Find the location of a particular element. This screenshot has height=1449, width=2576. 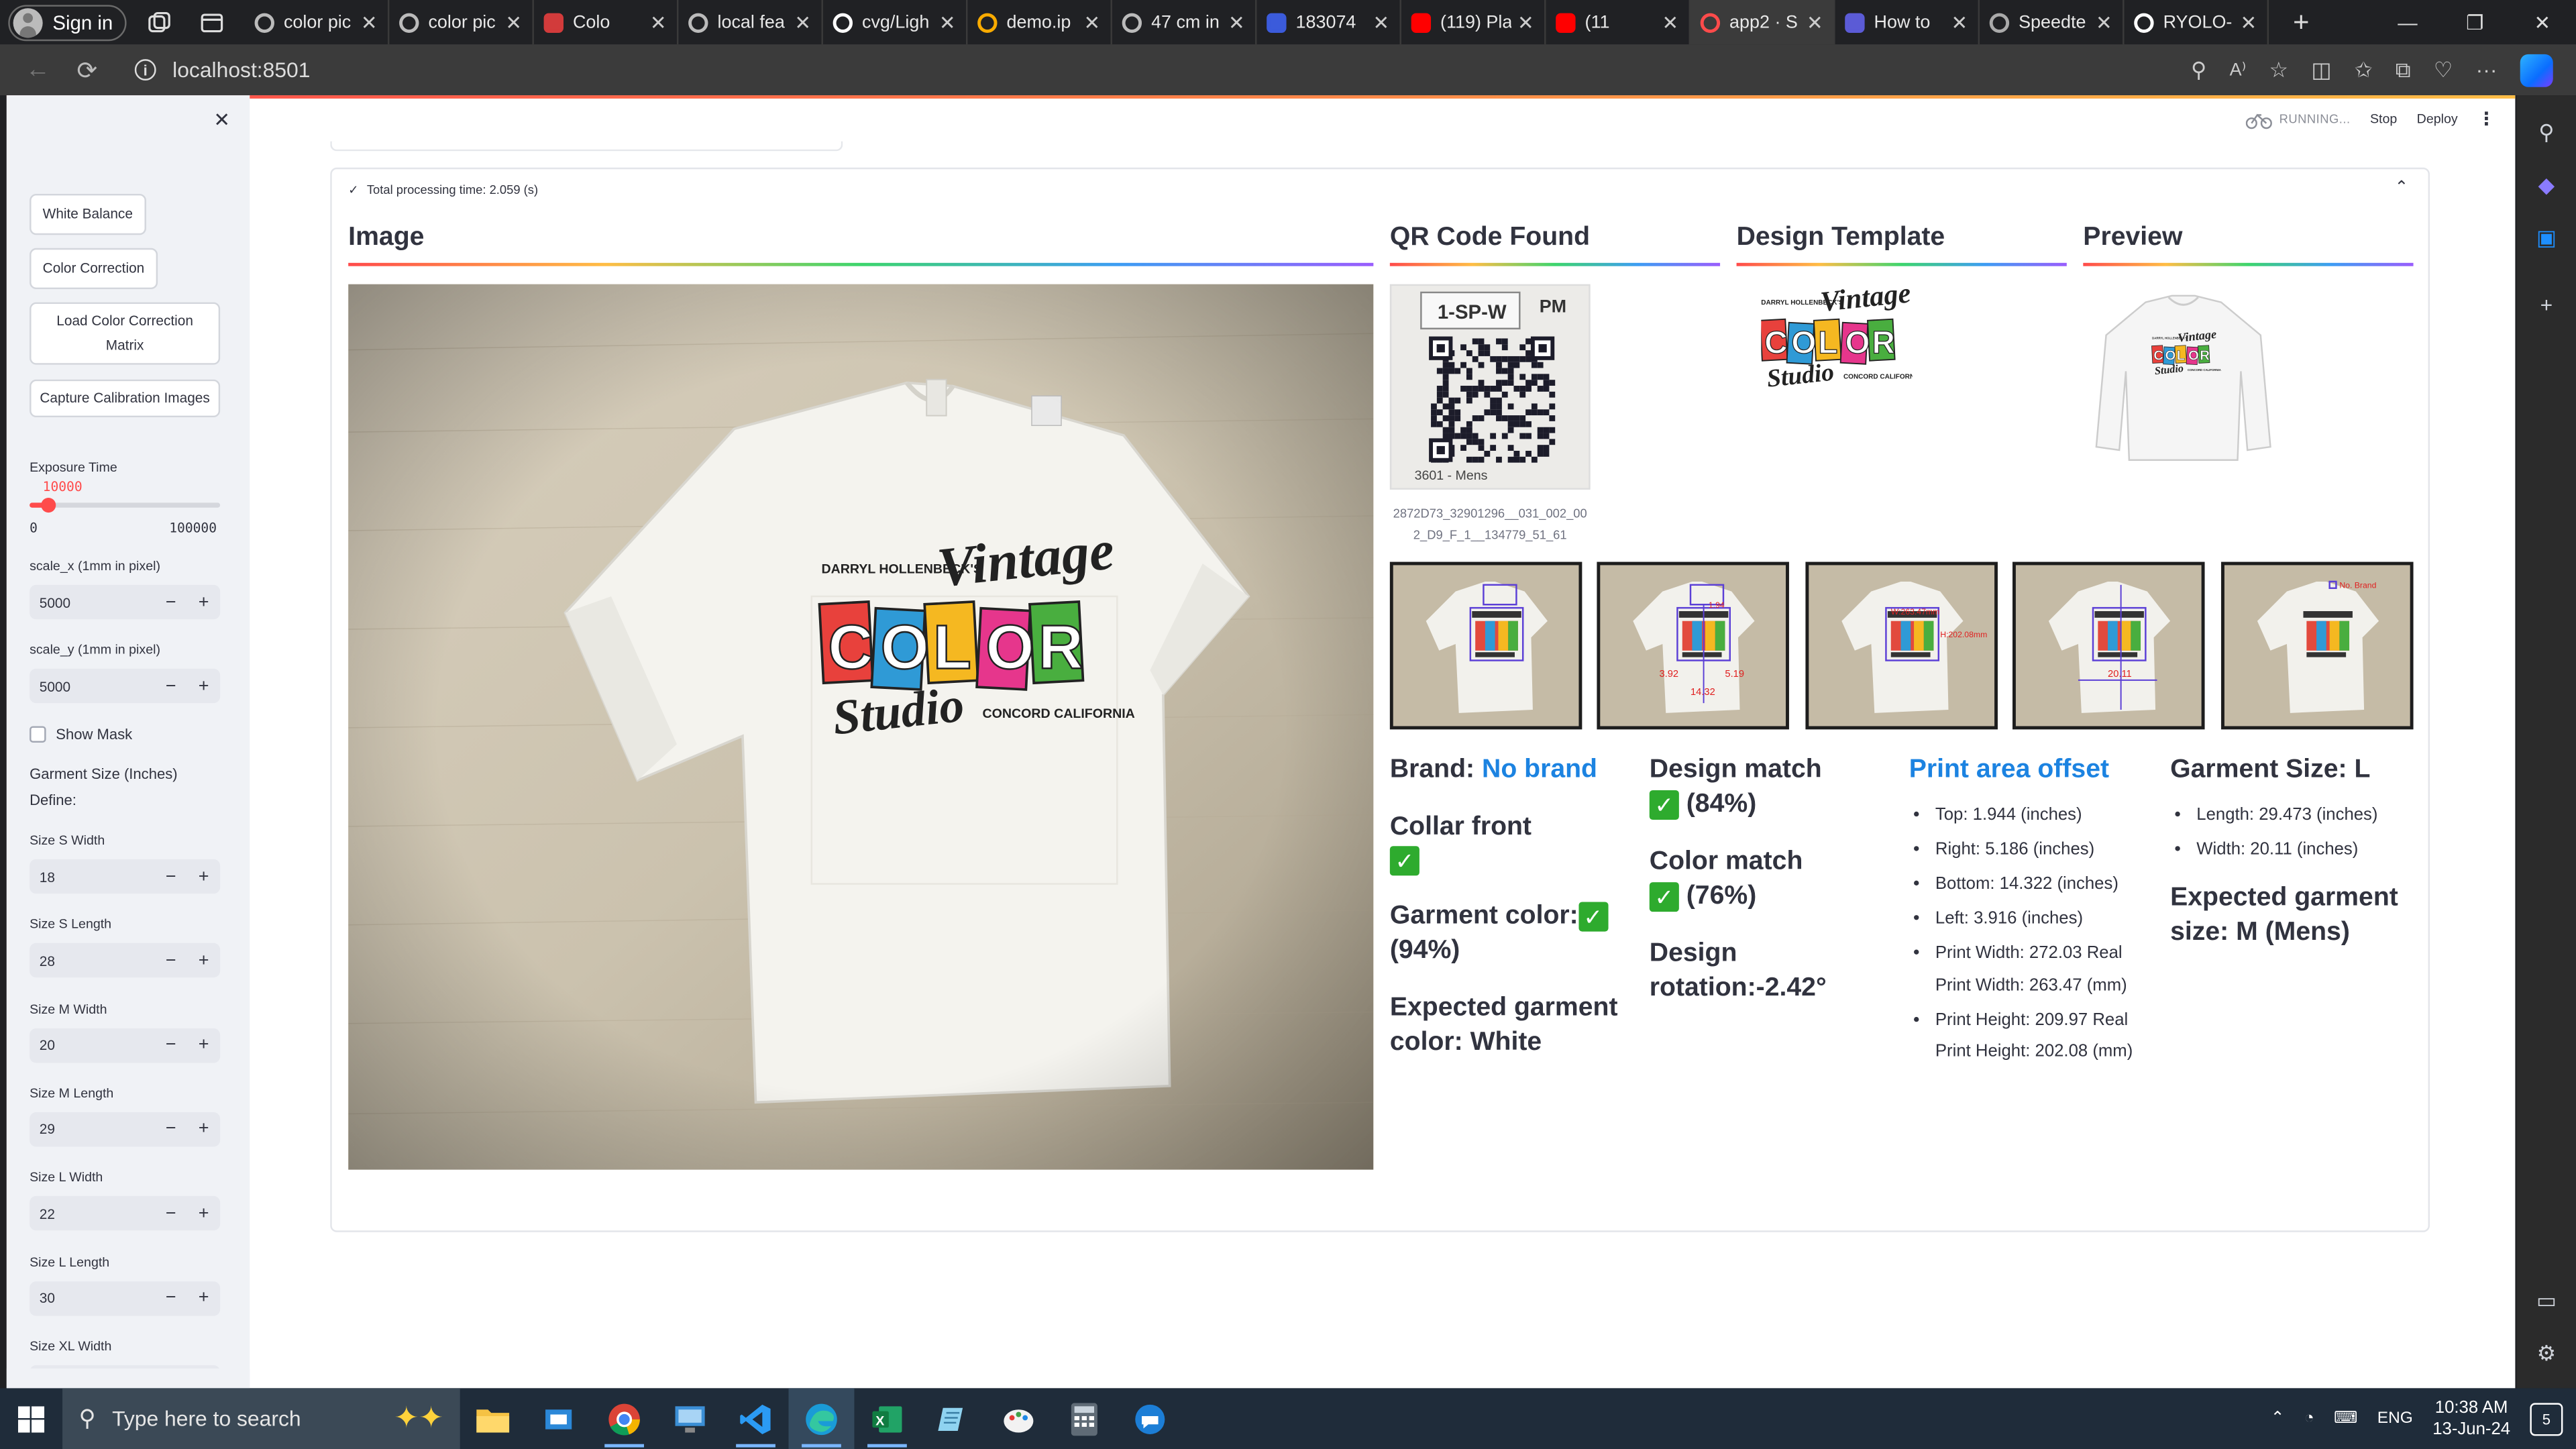

calculator-icon is located at coordinates (1084, 1418).